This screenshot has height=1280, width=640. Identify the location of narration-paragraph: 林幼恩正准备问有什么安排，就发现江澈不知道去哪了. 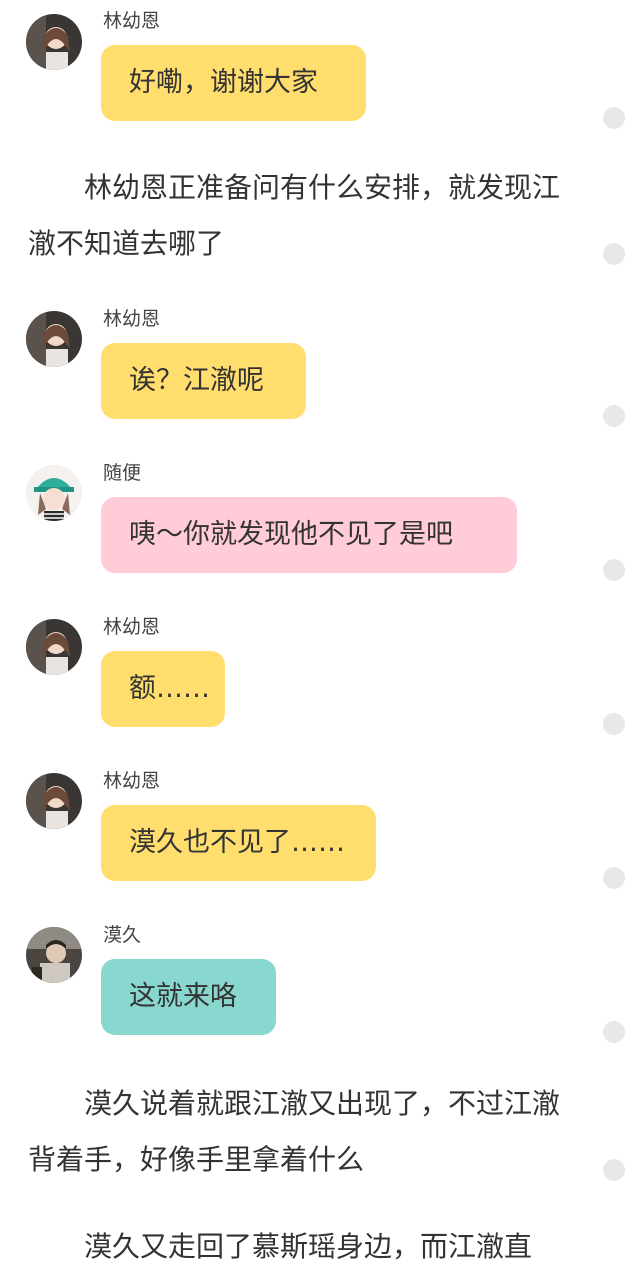
(294, 215).